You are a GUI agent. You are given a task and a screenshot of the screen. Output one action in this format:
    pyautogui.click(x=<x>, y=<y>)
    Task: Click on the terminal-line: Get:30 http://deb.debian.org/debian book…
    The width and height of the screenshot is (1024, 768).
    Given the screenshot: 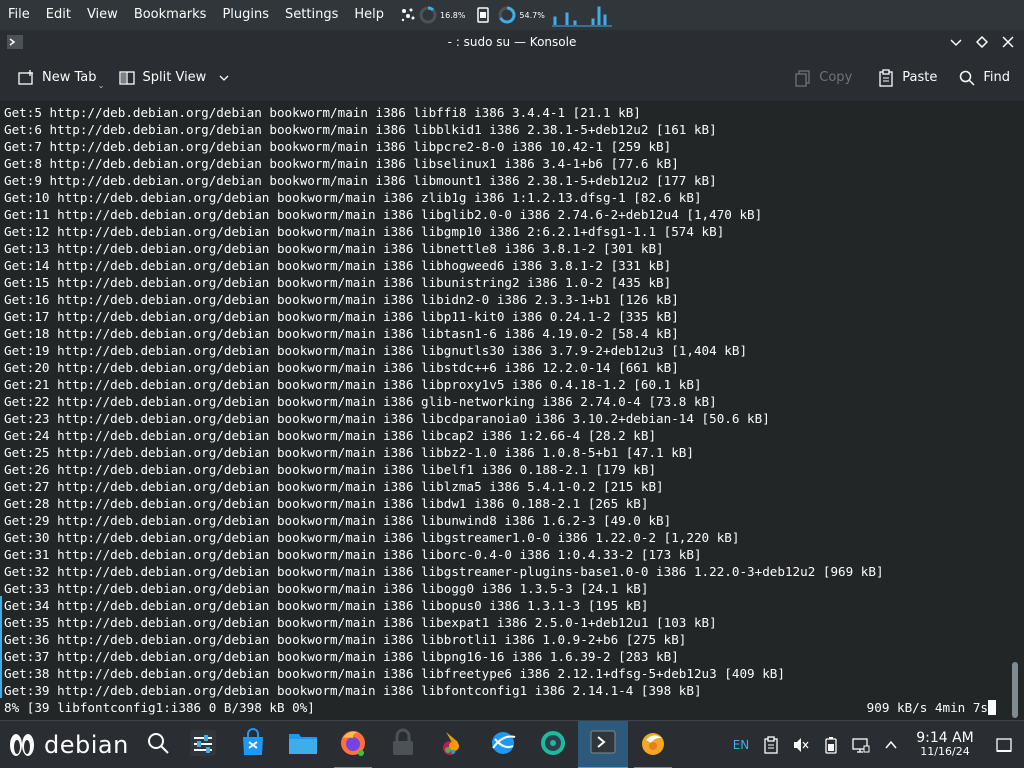 What is the action you would take?
    pyautogui.click(x=372, y=537)
    